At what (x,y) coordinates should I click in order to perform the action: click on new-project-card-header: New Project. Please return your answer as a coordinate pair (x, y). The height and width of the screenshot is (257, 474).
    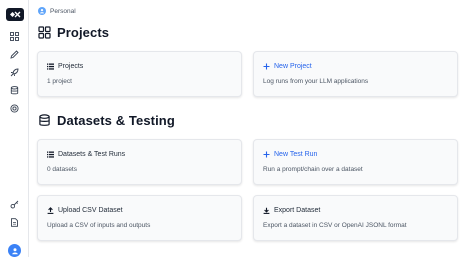
    Looking at the image, I should click on (287, 66).